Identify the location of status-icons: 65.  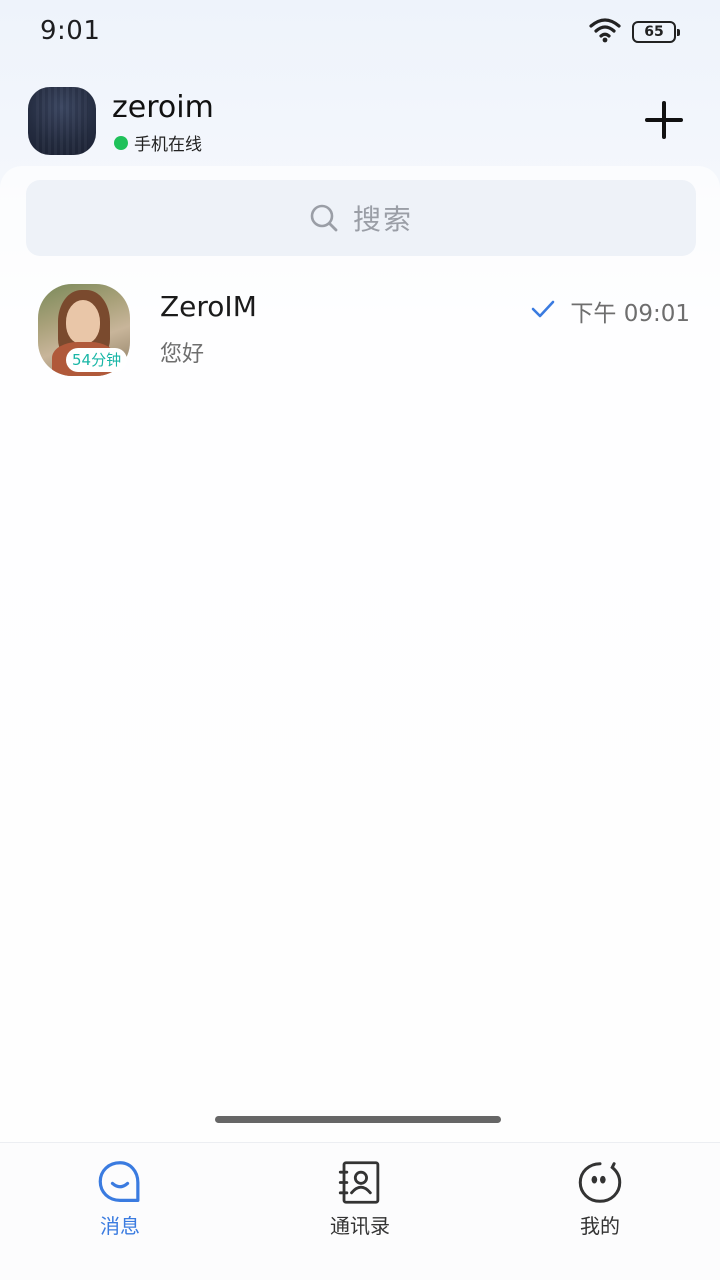
(634, 32).